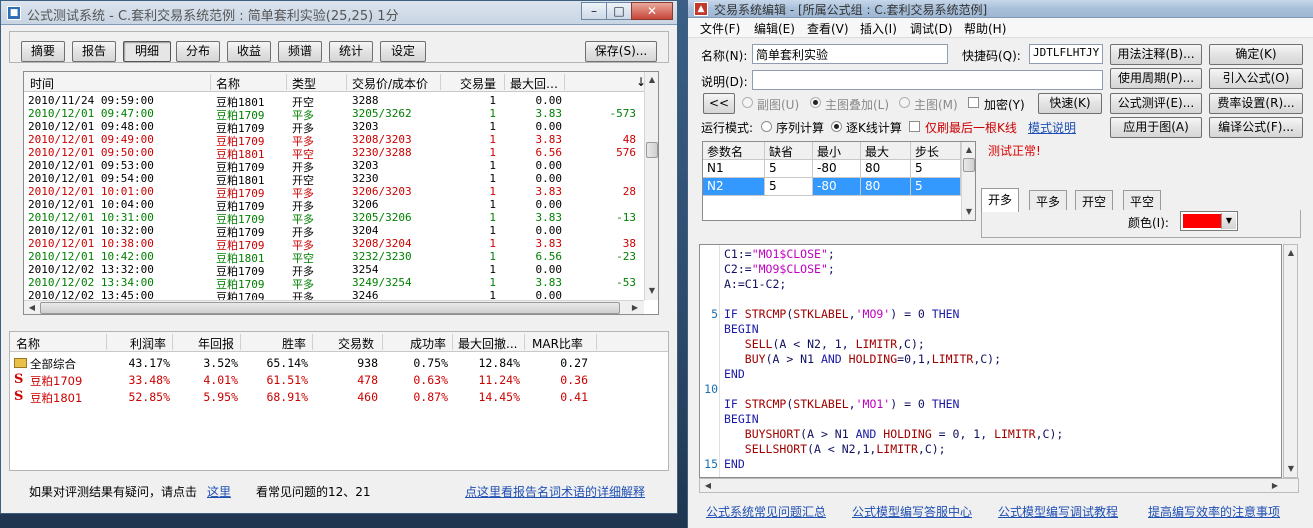  I want to click on tab-spectrum: 频谱, so click(300, 51).